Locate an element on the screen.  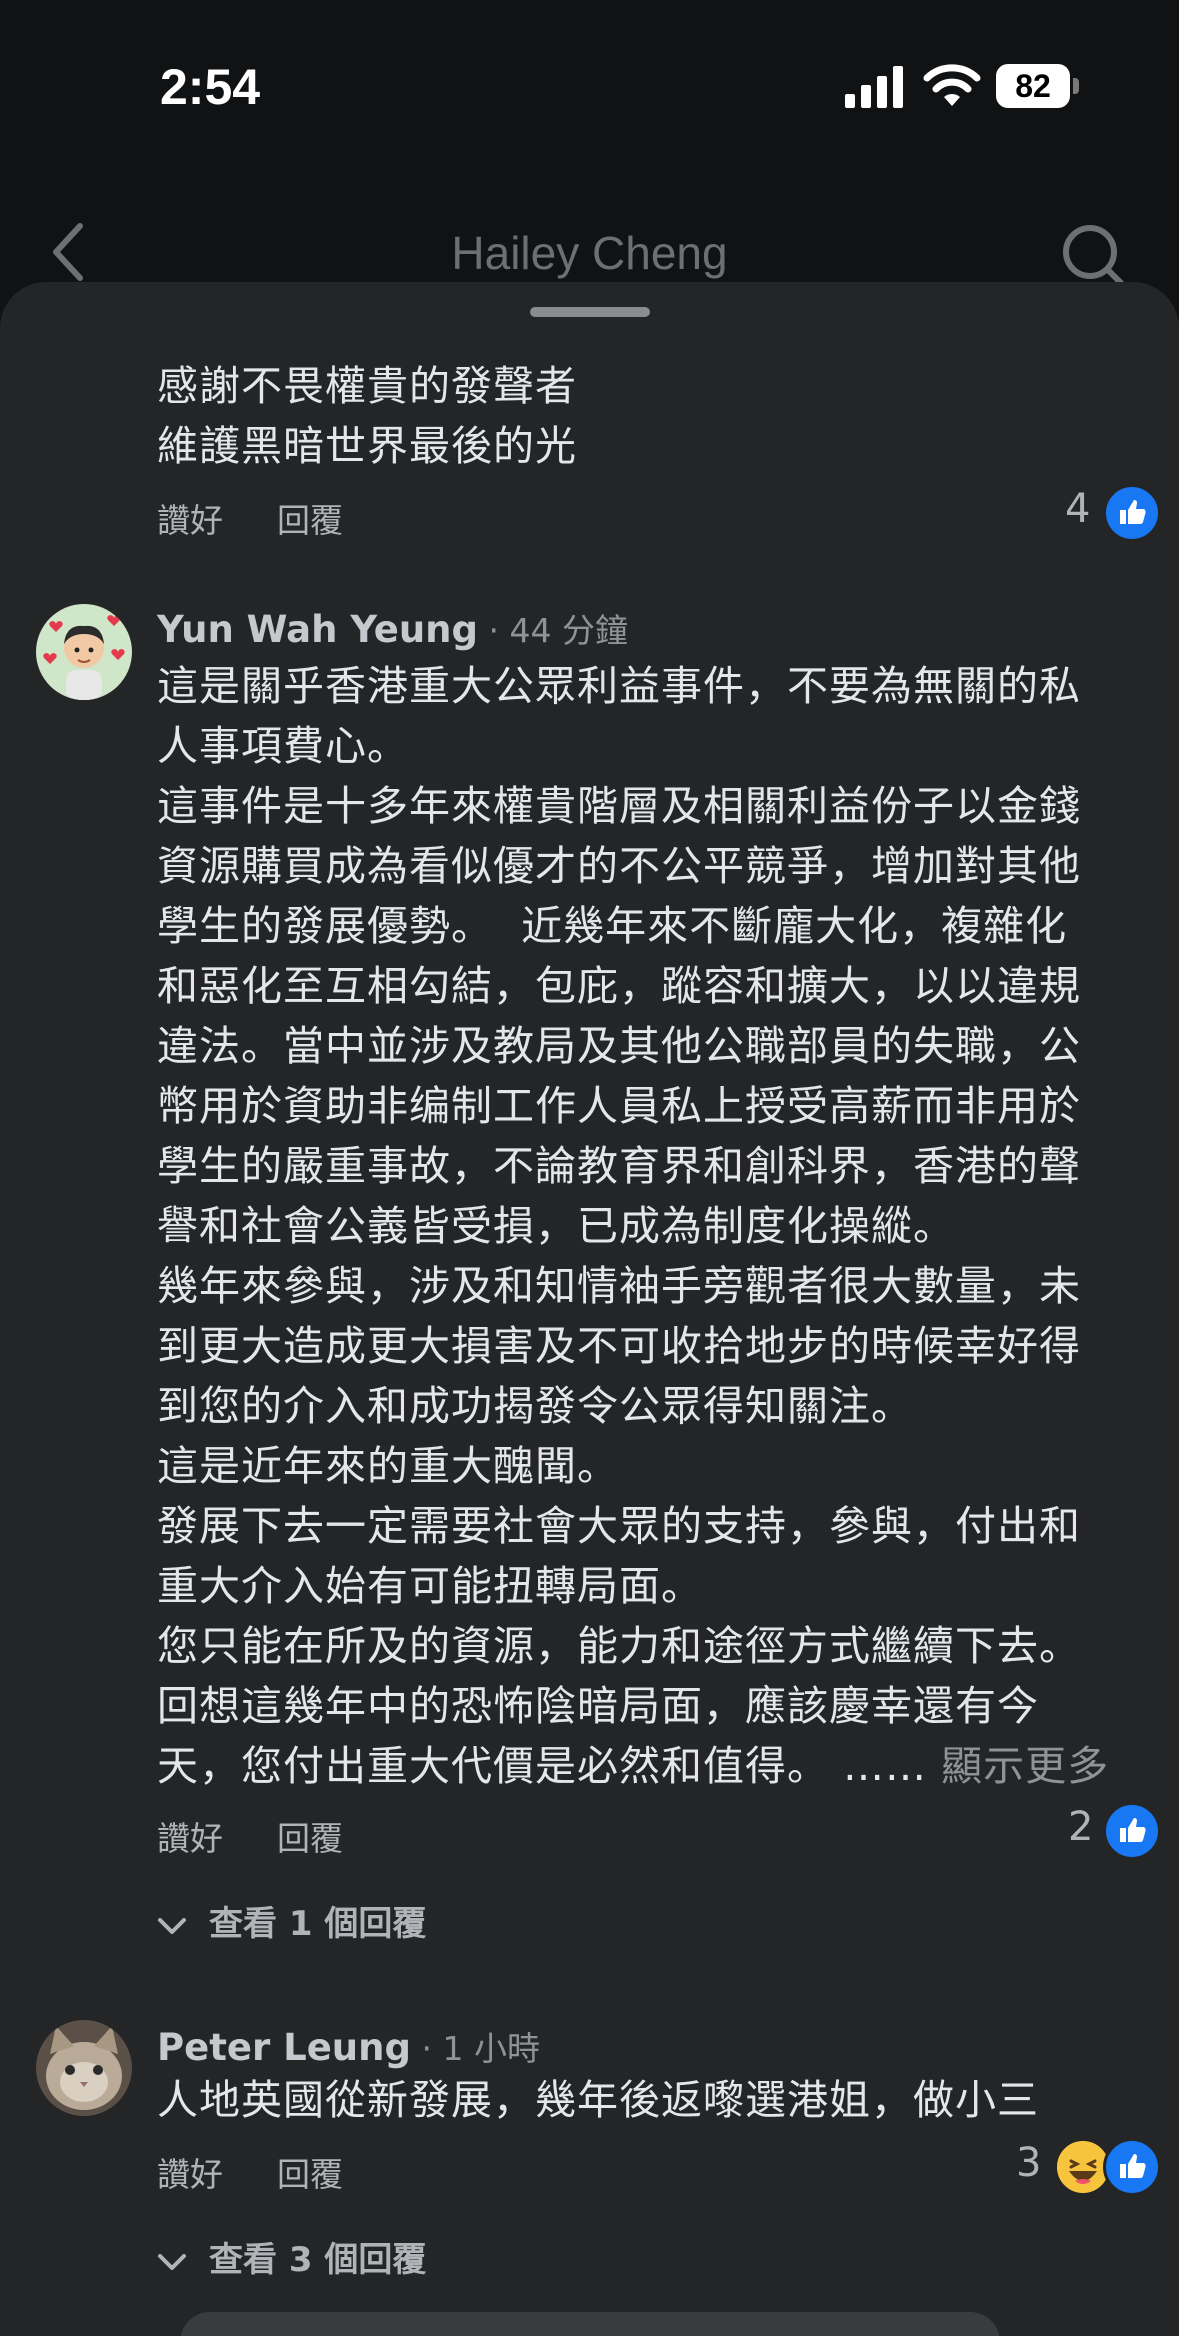
comment-input-bar is located at coordinates (590, 2324).